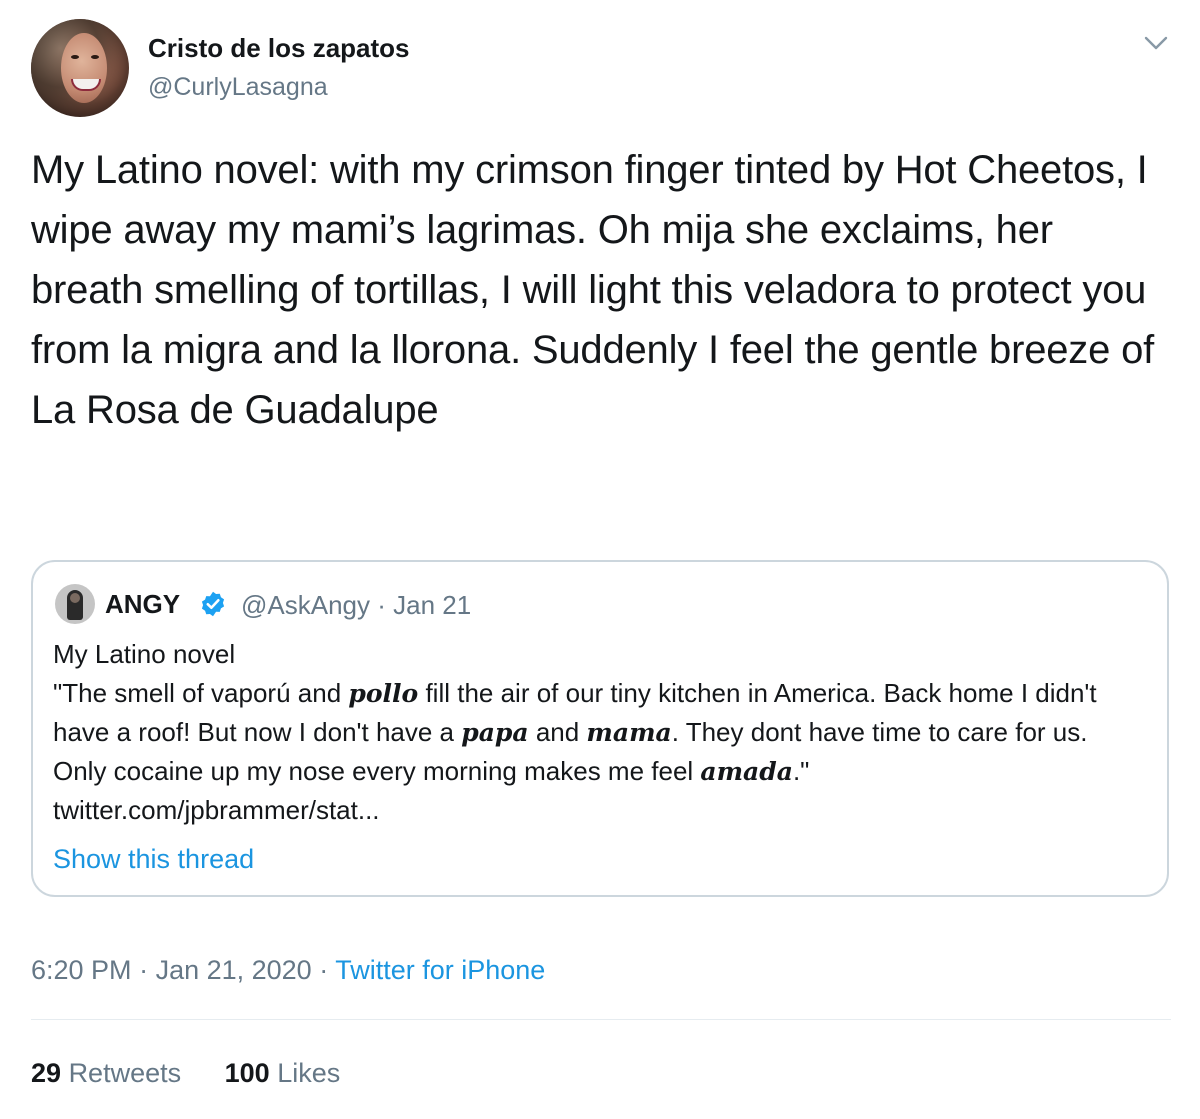 This screenshot has height=1119, width=1200. What do you see at coordinates (432, 605) in the screenshot?
I see `quoted-date: Jan 21` at bounding box center [432, 605].